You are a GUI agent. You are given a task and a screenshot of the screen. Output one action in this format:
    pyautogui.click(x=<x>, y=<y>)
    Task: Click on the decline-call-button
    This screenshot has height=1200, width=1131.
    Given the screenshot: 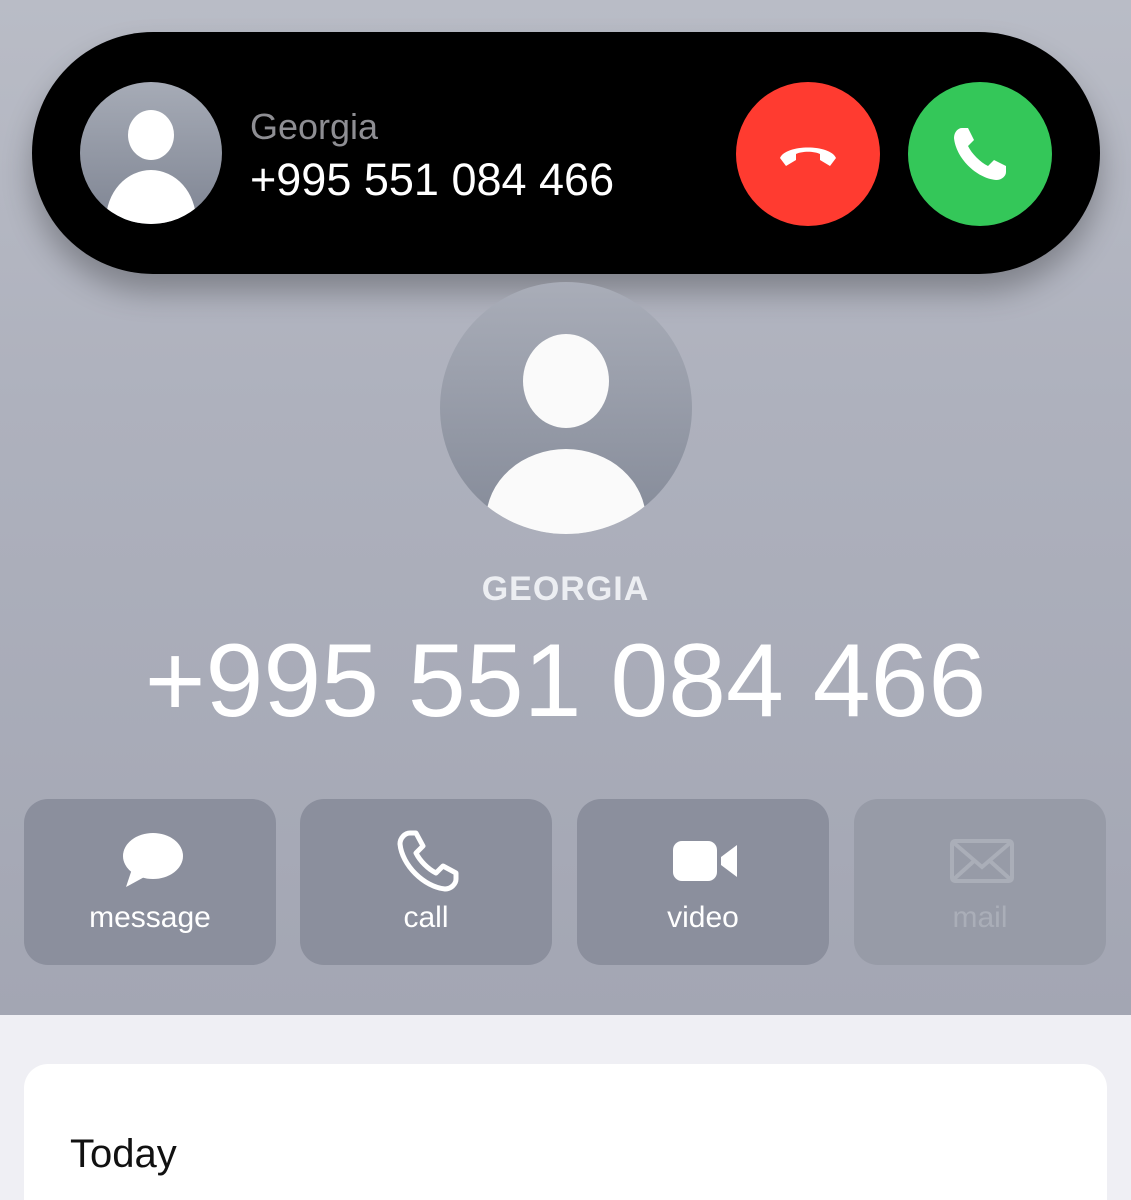 What is the action you would take?
    pyautogui.click(x=808, y=154)
    